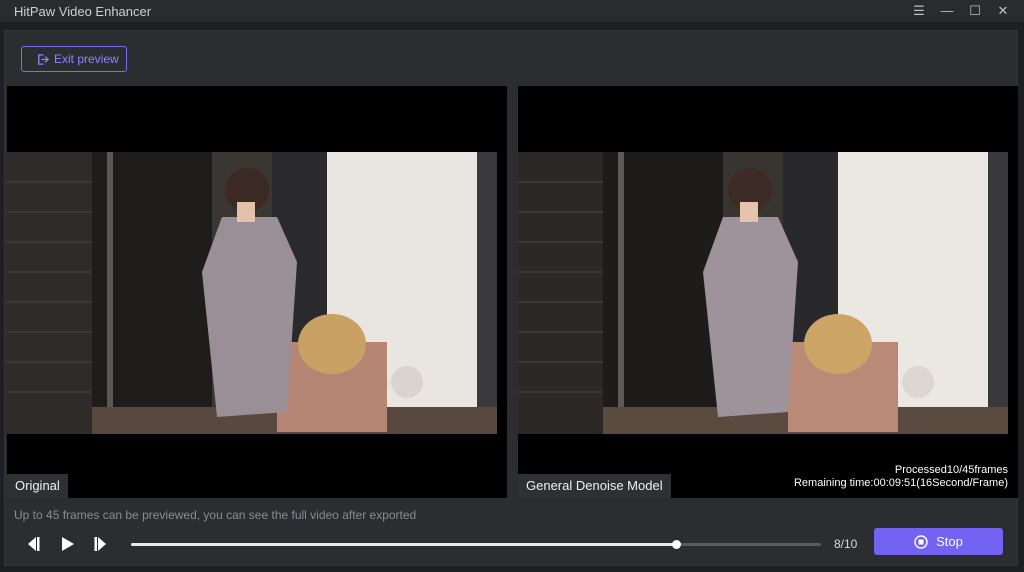 This screenshot has width=1024, height=572. What do you see at coordinates (43, 59) in the screenshot?
I see `exit-icon` at bounding box center [43, 59].